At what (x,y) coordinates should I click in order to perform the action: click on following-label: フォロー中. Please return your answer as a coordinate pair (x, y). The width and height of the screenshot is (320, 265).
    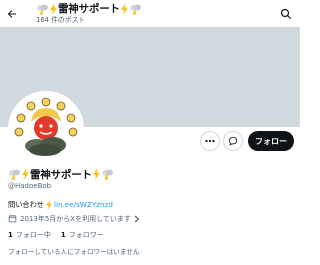
    Looking at the image, I should click on (33, 234).